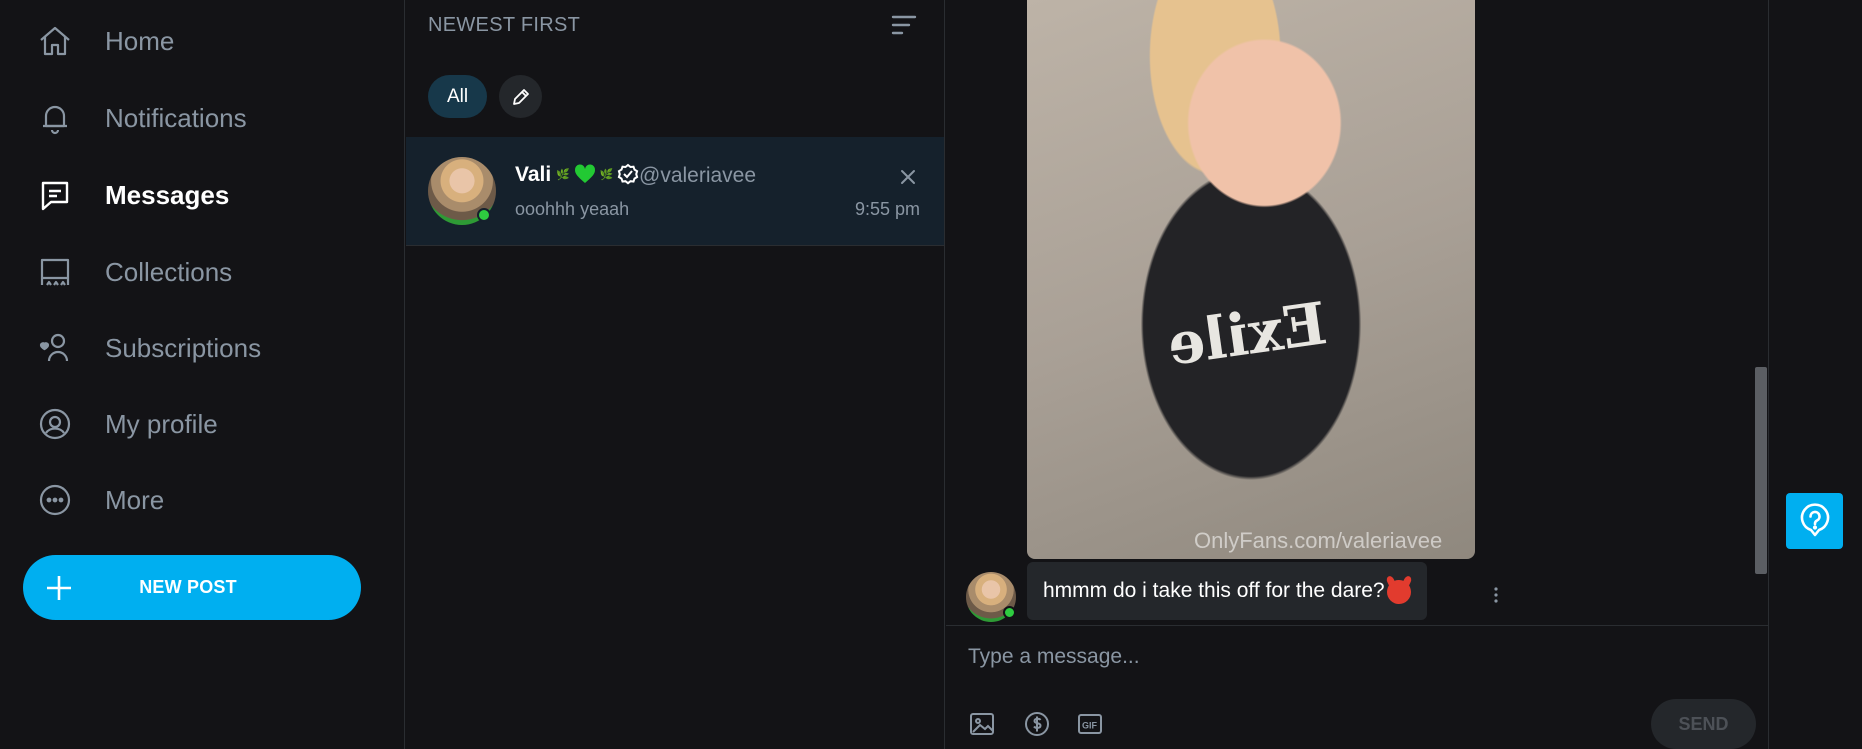 The height and width of the screenshot is (749, 1862). What do you see at coordinates (167, 194) in the screenshot?
I see `nav-item-label: Messages` at bounding box center [167, 194].